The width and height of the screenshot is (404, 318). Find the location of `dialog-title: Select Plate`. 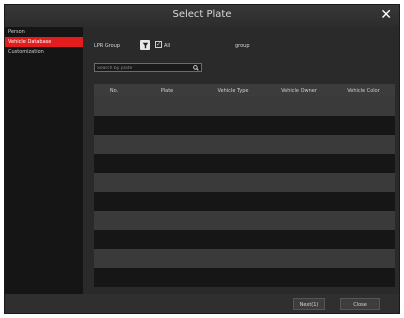

dialog-title: Select Plate is located at coordinates (202, 14).